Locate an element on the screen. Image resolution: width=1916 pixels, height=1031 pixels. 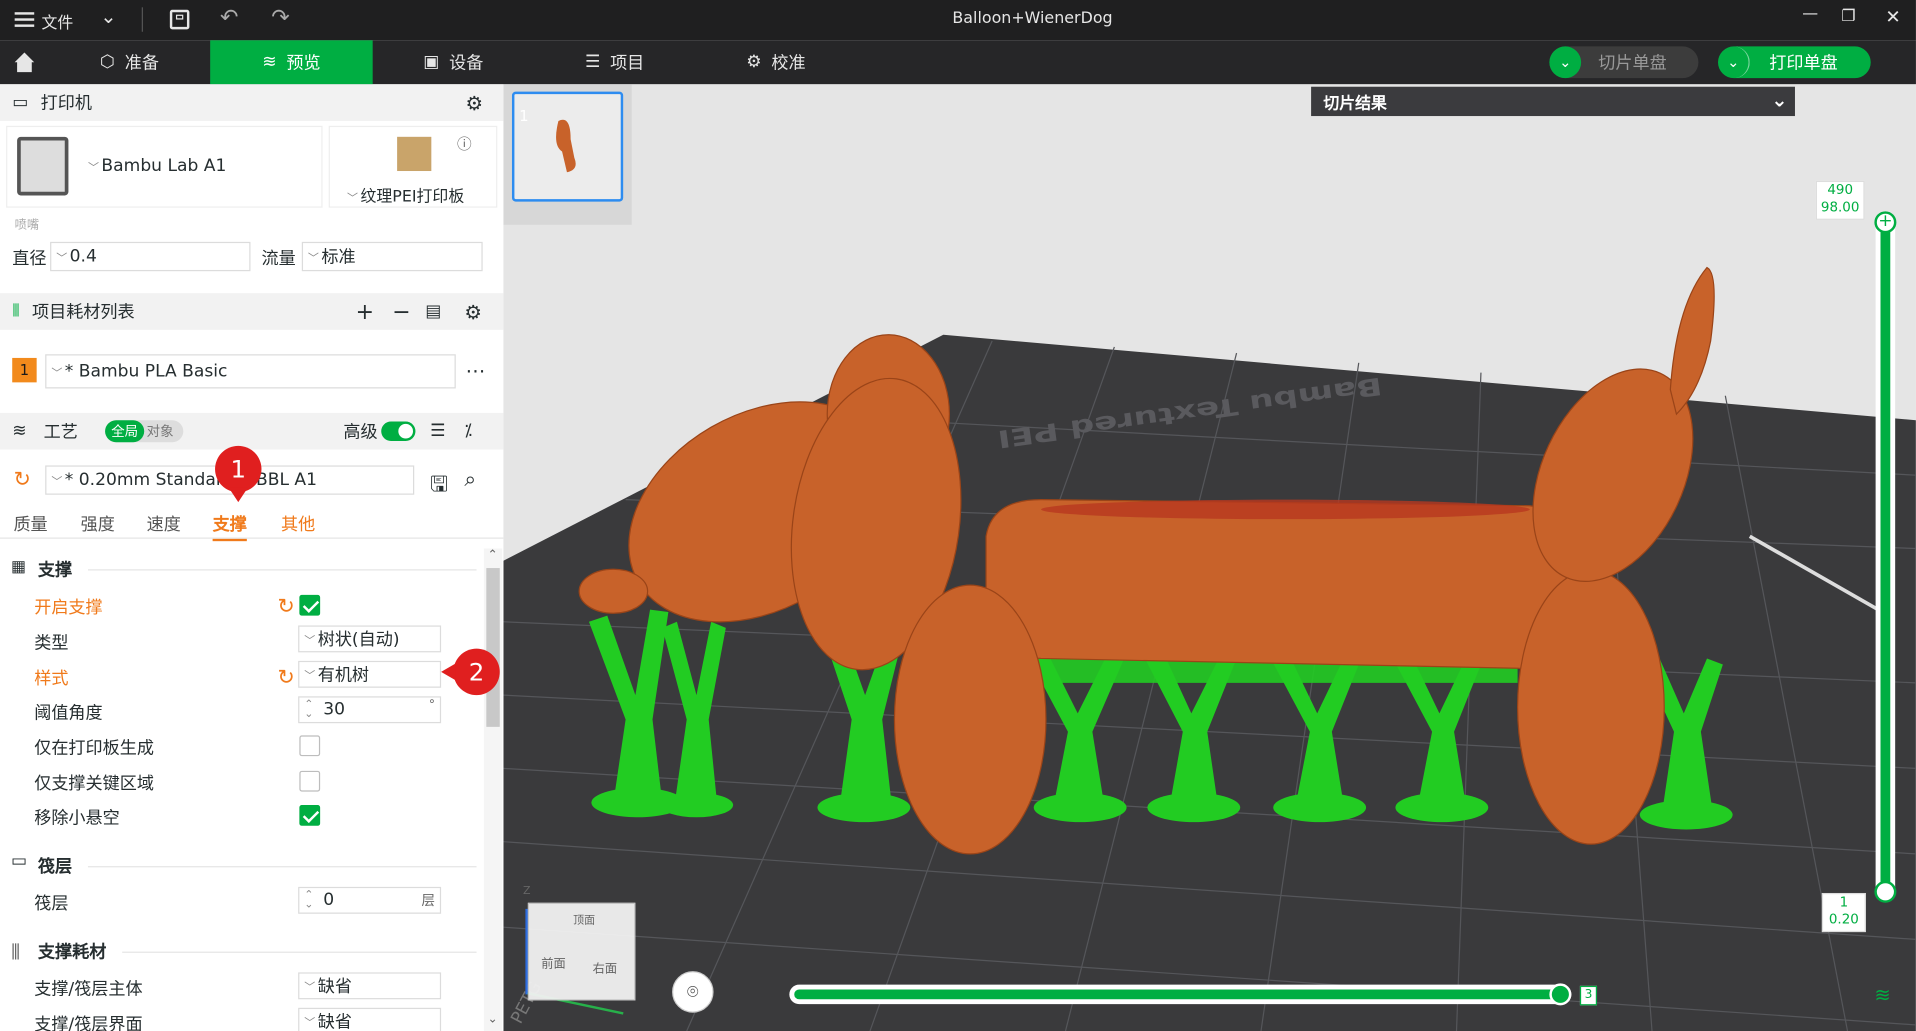
reset-icon: ↻ is located at coordinates (21, 480).